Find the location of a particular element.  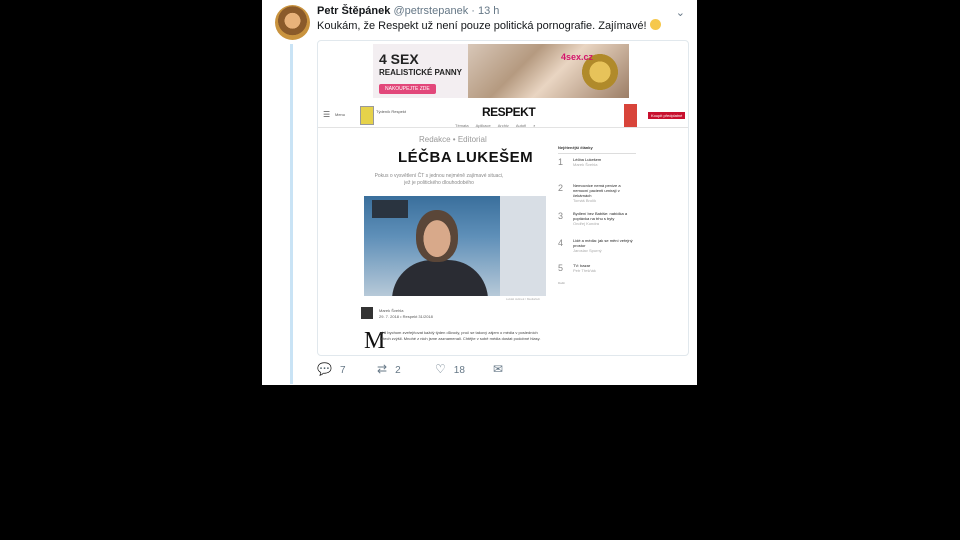

ad-line2: REALISTICKÉ PANNY is located at coordinates (420, 72).